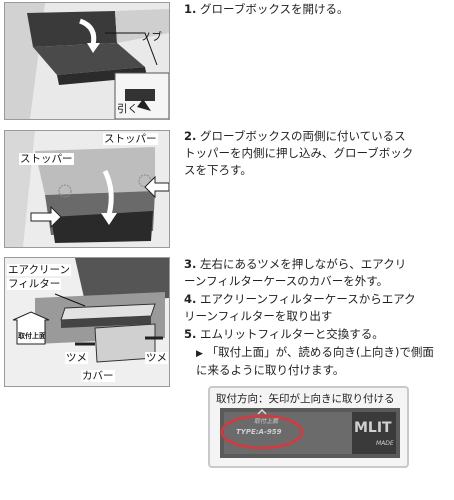 This screenshot has height=500, width=454. I want to click on step-1: 1. グローブボックスを開ける。, so click(315, 9).